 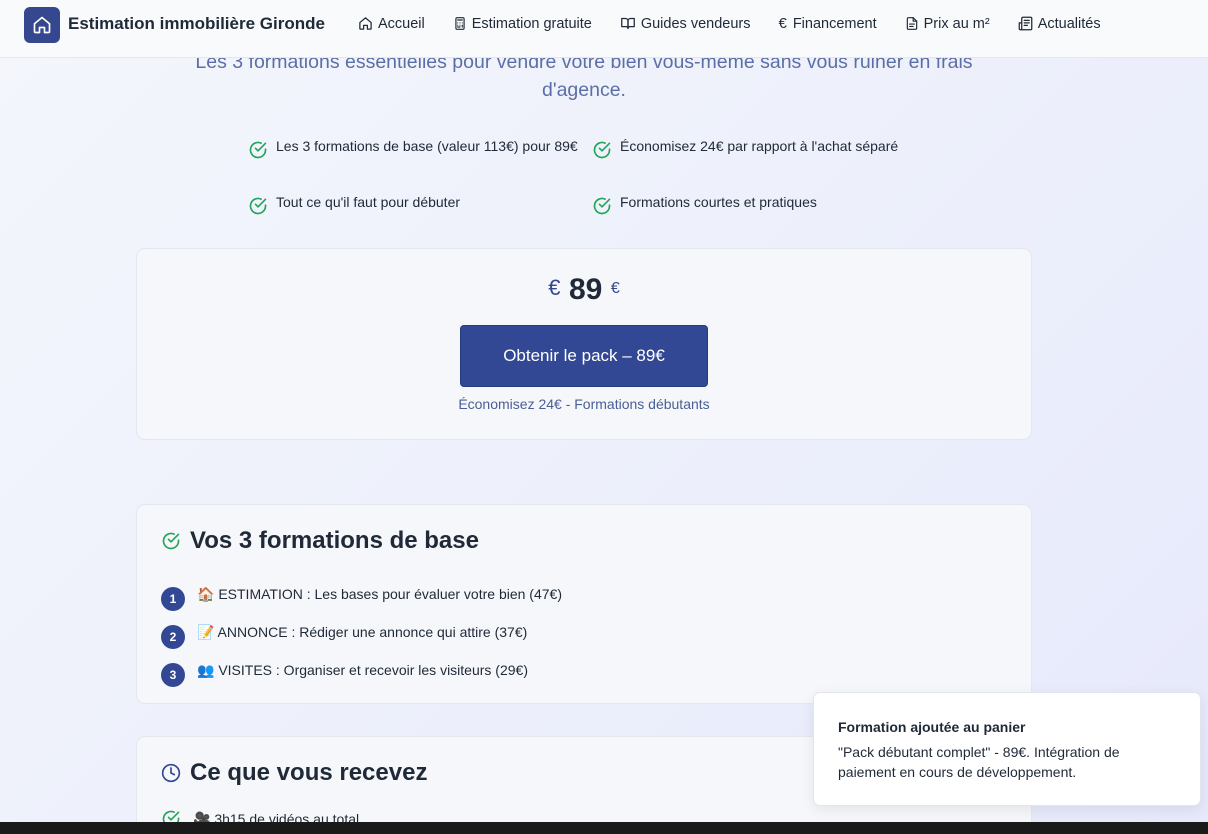 I want to click on newspaper-icon, so click(x=1025, y=23).